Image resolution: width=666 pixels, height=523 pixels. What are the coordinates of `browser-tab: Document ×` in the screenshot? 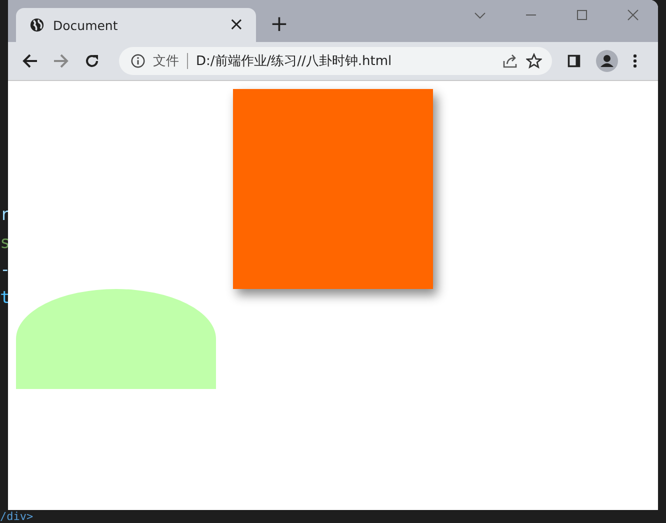 It's located at (136, 25).